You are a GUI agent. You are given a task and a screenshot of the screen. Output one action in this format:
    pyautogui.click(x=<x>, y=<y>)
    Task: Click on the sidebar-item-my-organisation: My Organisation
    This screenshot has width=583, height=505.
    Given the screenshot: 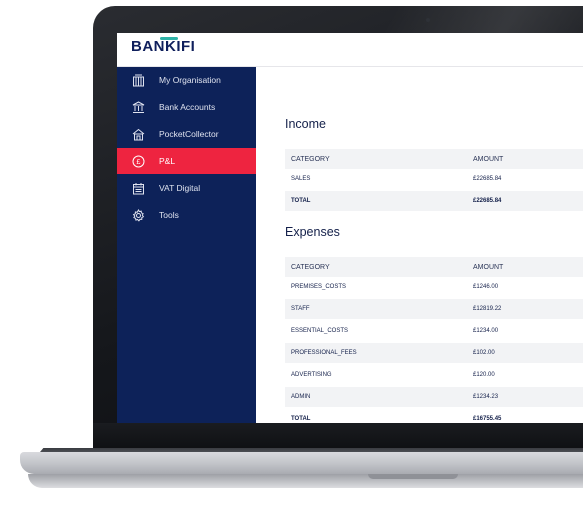 What is the action you would take?
    pyautogui.click(x=186, y=80)
    